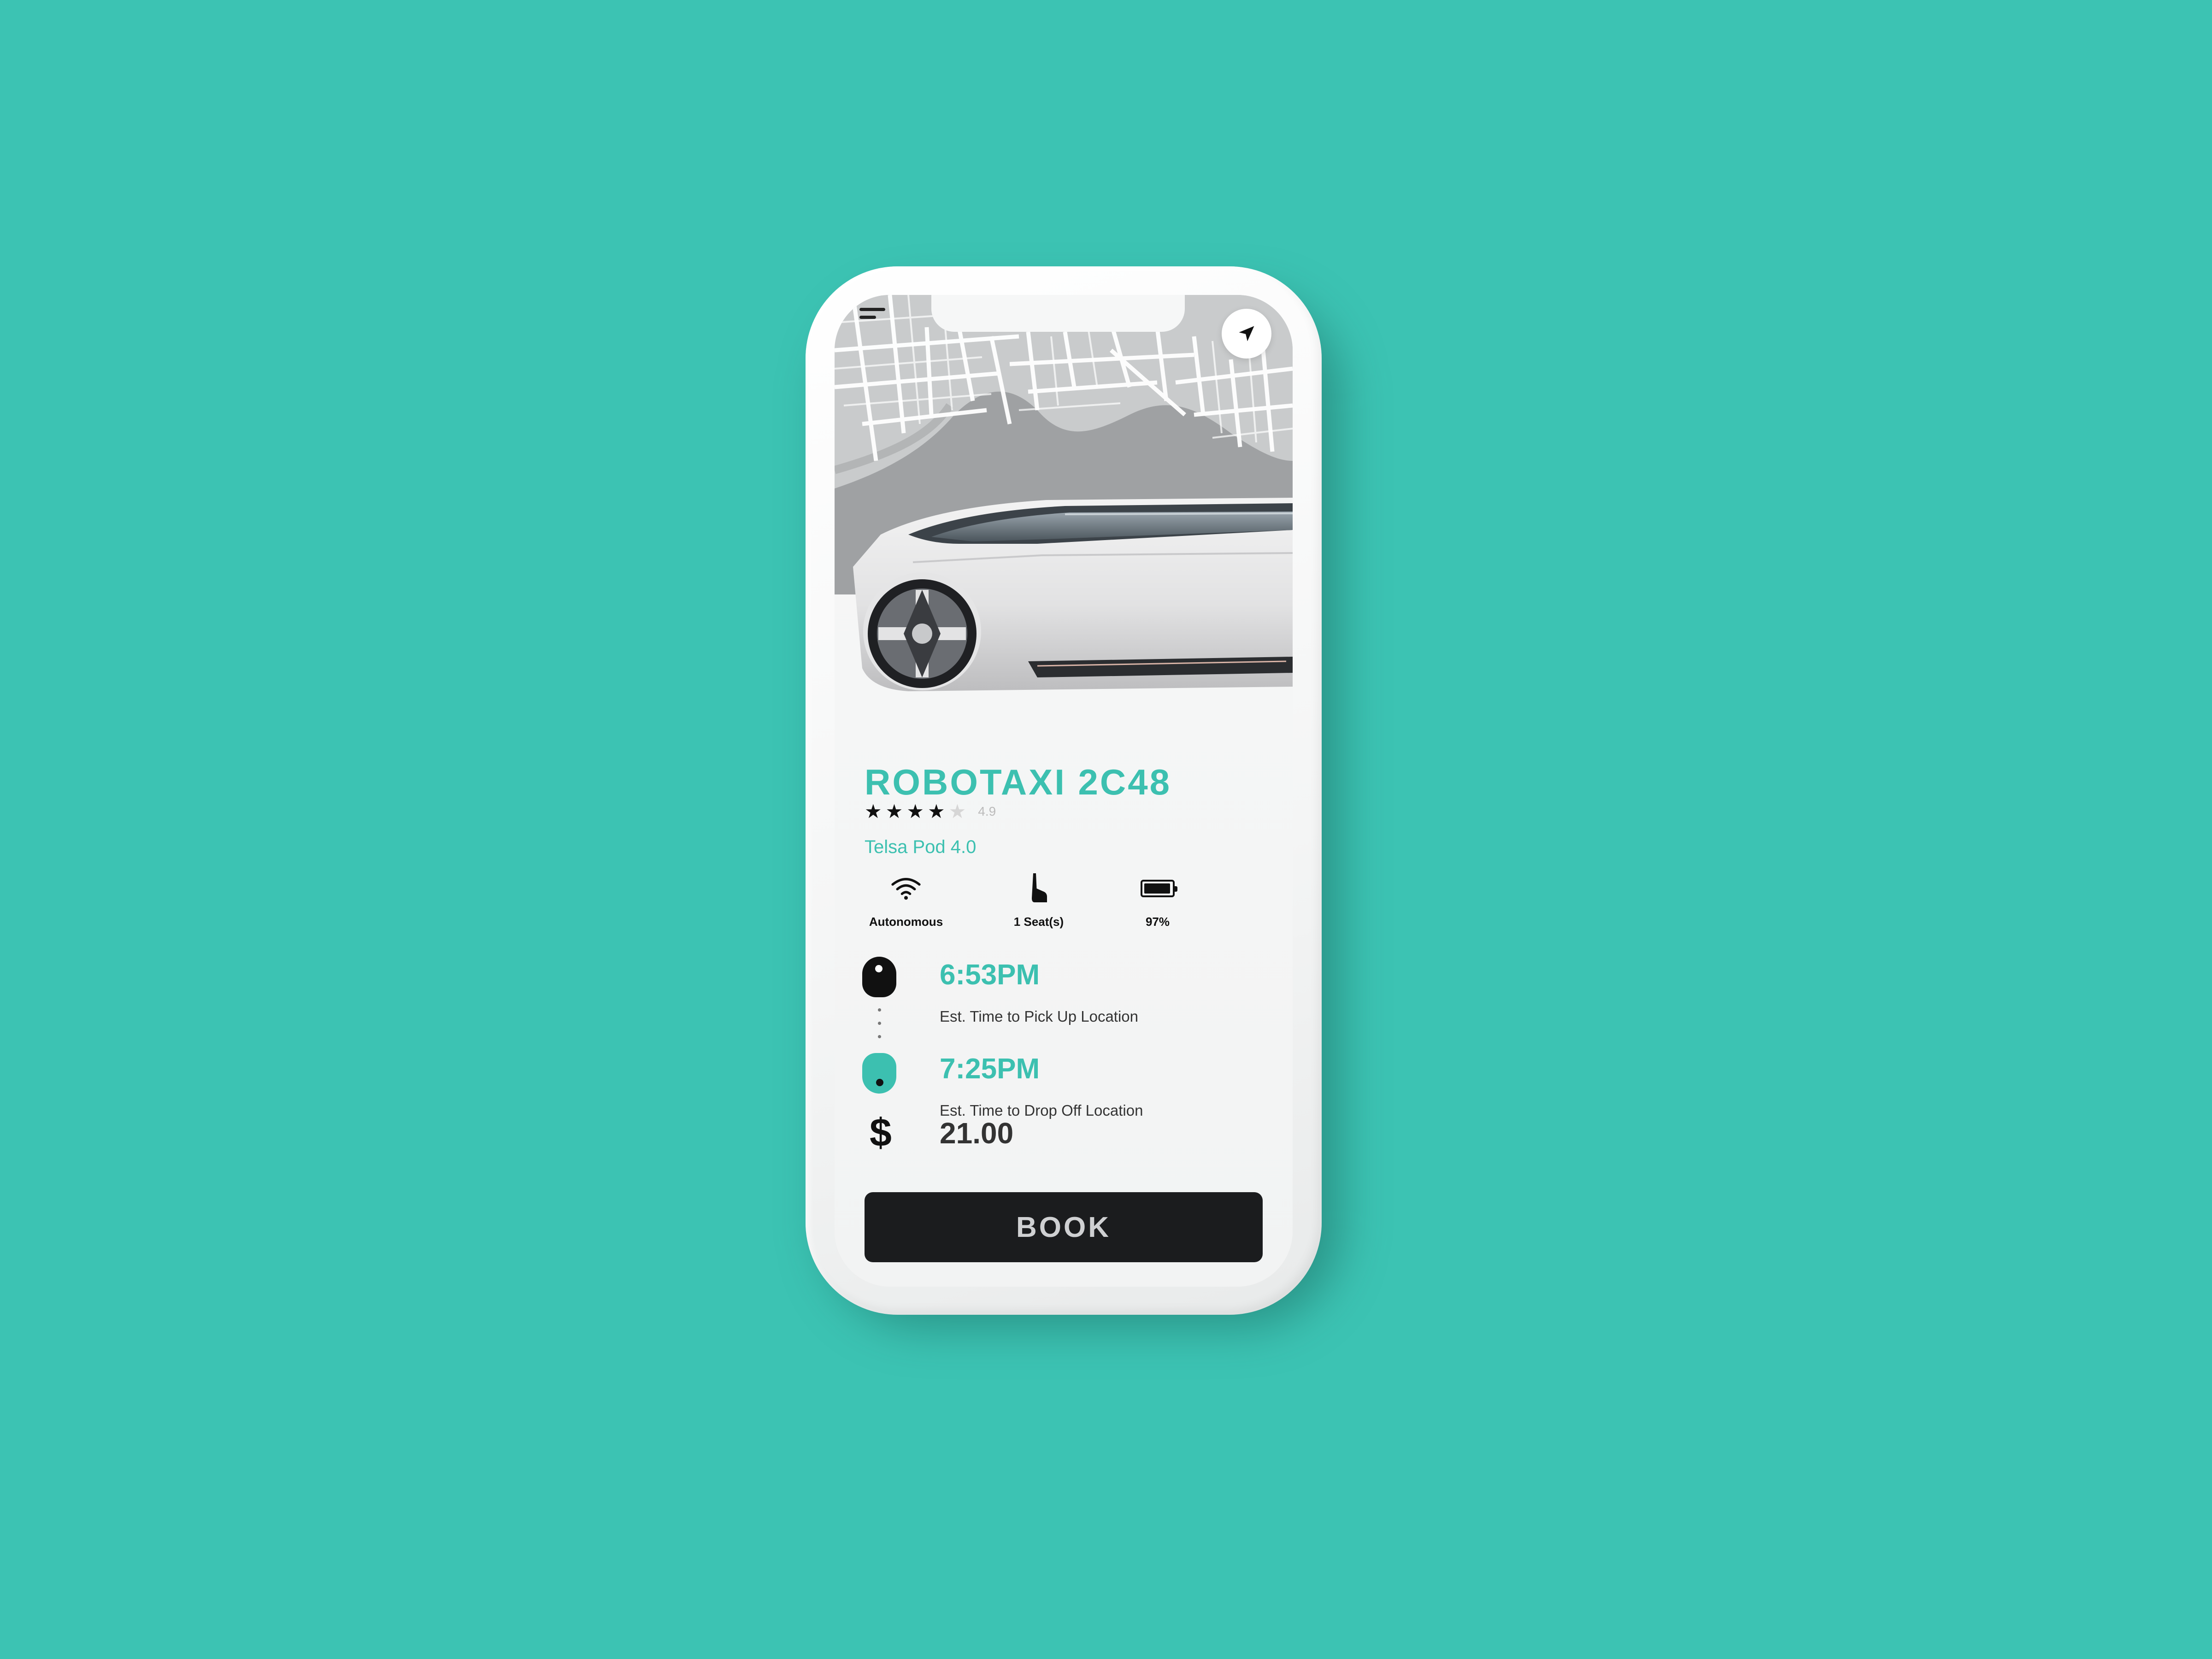  I want to click on book-button-label: BOOK, so click(1063, 1227).